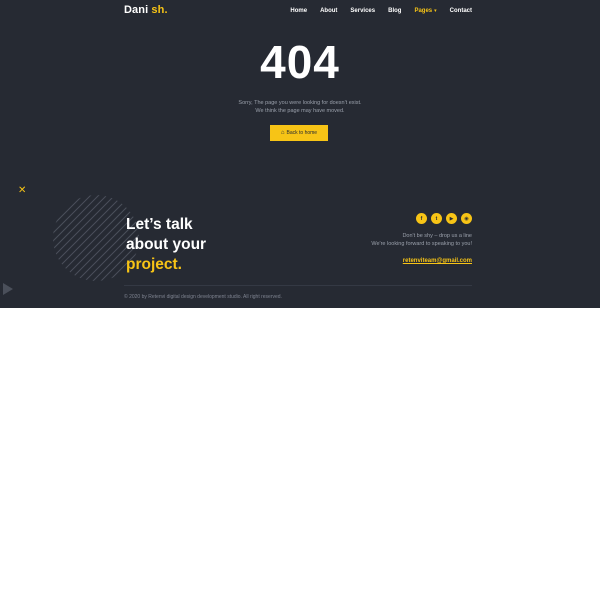 The height and width of the screenshot is (600, 600). What do you see at coordinates (159, 10) in the screenshot?
I see `brand-accent: sh.` at bounding box center [159, 10].